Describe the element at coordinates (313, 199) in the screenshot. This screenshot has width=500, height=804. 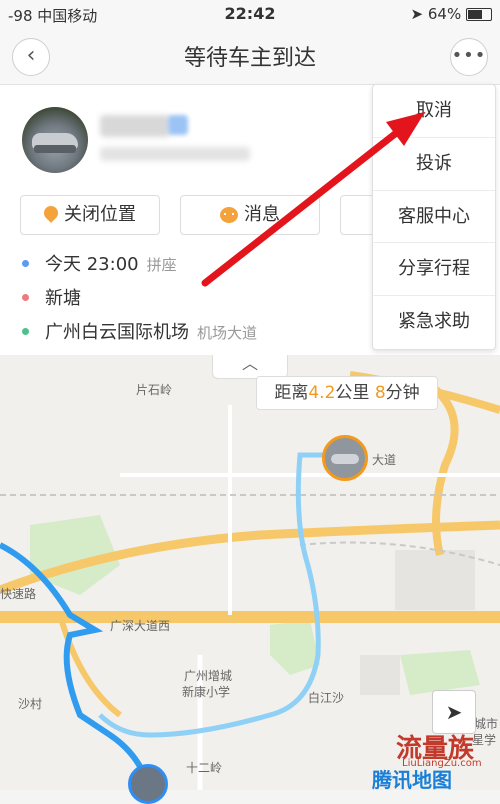
I see `annotation-arrow` at that location.